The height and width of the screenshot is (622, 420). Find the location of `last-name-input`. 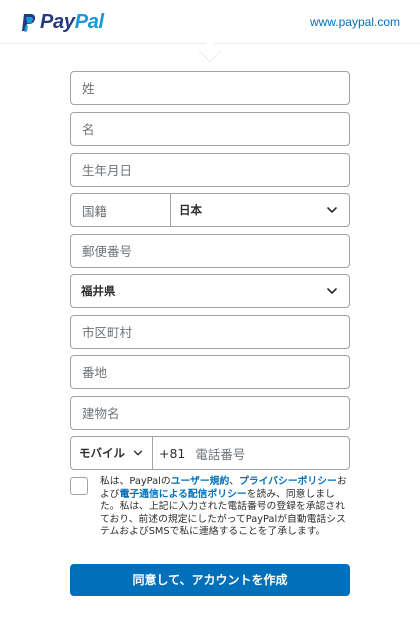

last-name-input is located at coordinates (210, 88).